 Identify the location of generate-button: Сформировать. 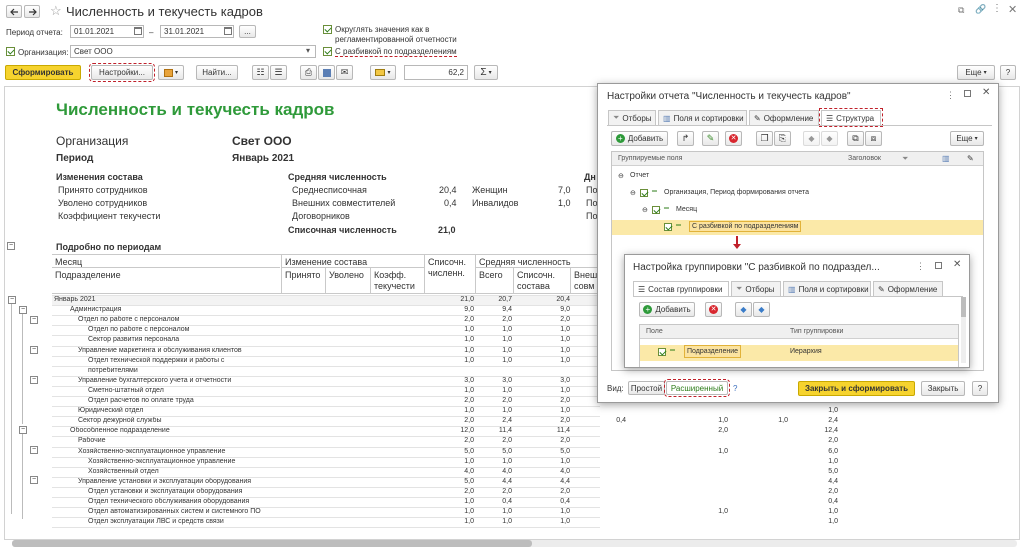
(43, 72).